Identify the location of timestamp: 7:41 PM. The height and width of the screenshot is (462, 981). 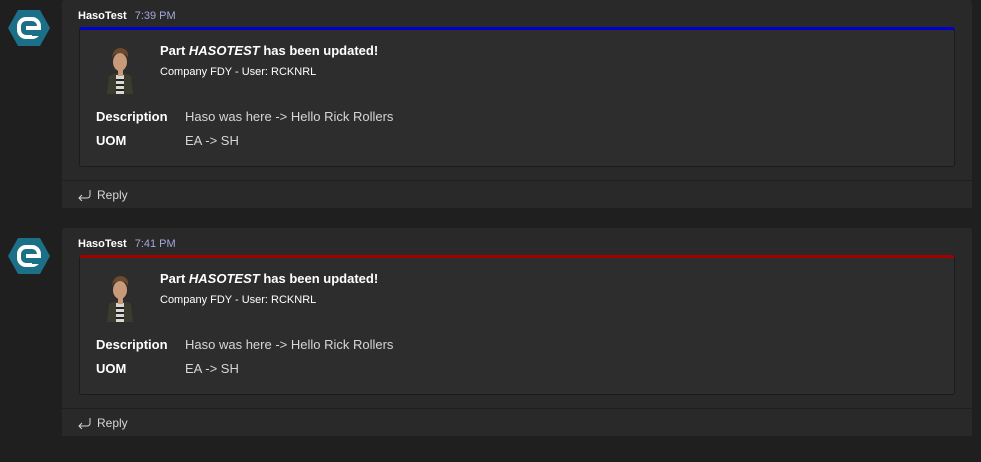
(155, 244).